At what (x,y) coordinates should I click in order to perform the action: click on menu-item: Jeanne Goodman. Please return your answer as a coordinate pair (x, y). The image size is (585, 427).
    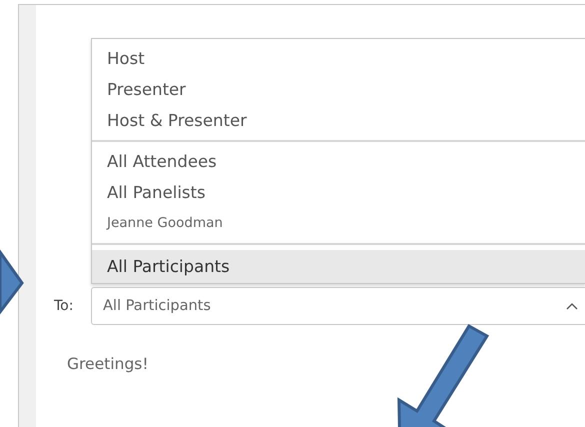
    Looking at the image, I should click on (338, 223).